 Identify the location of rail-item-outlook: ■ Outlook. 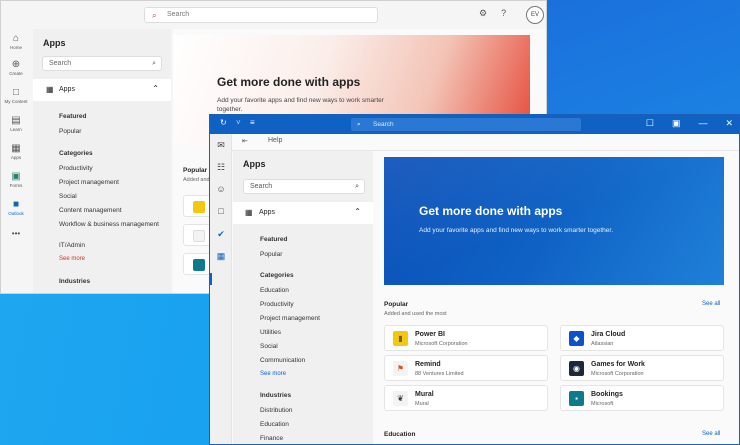
(16, 207).